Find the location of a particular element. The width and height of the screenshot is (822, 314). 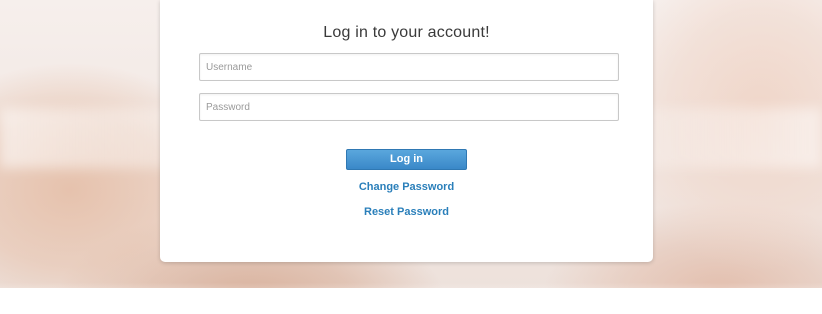

login-button: Log in is located at coordinates (406, 159).